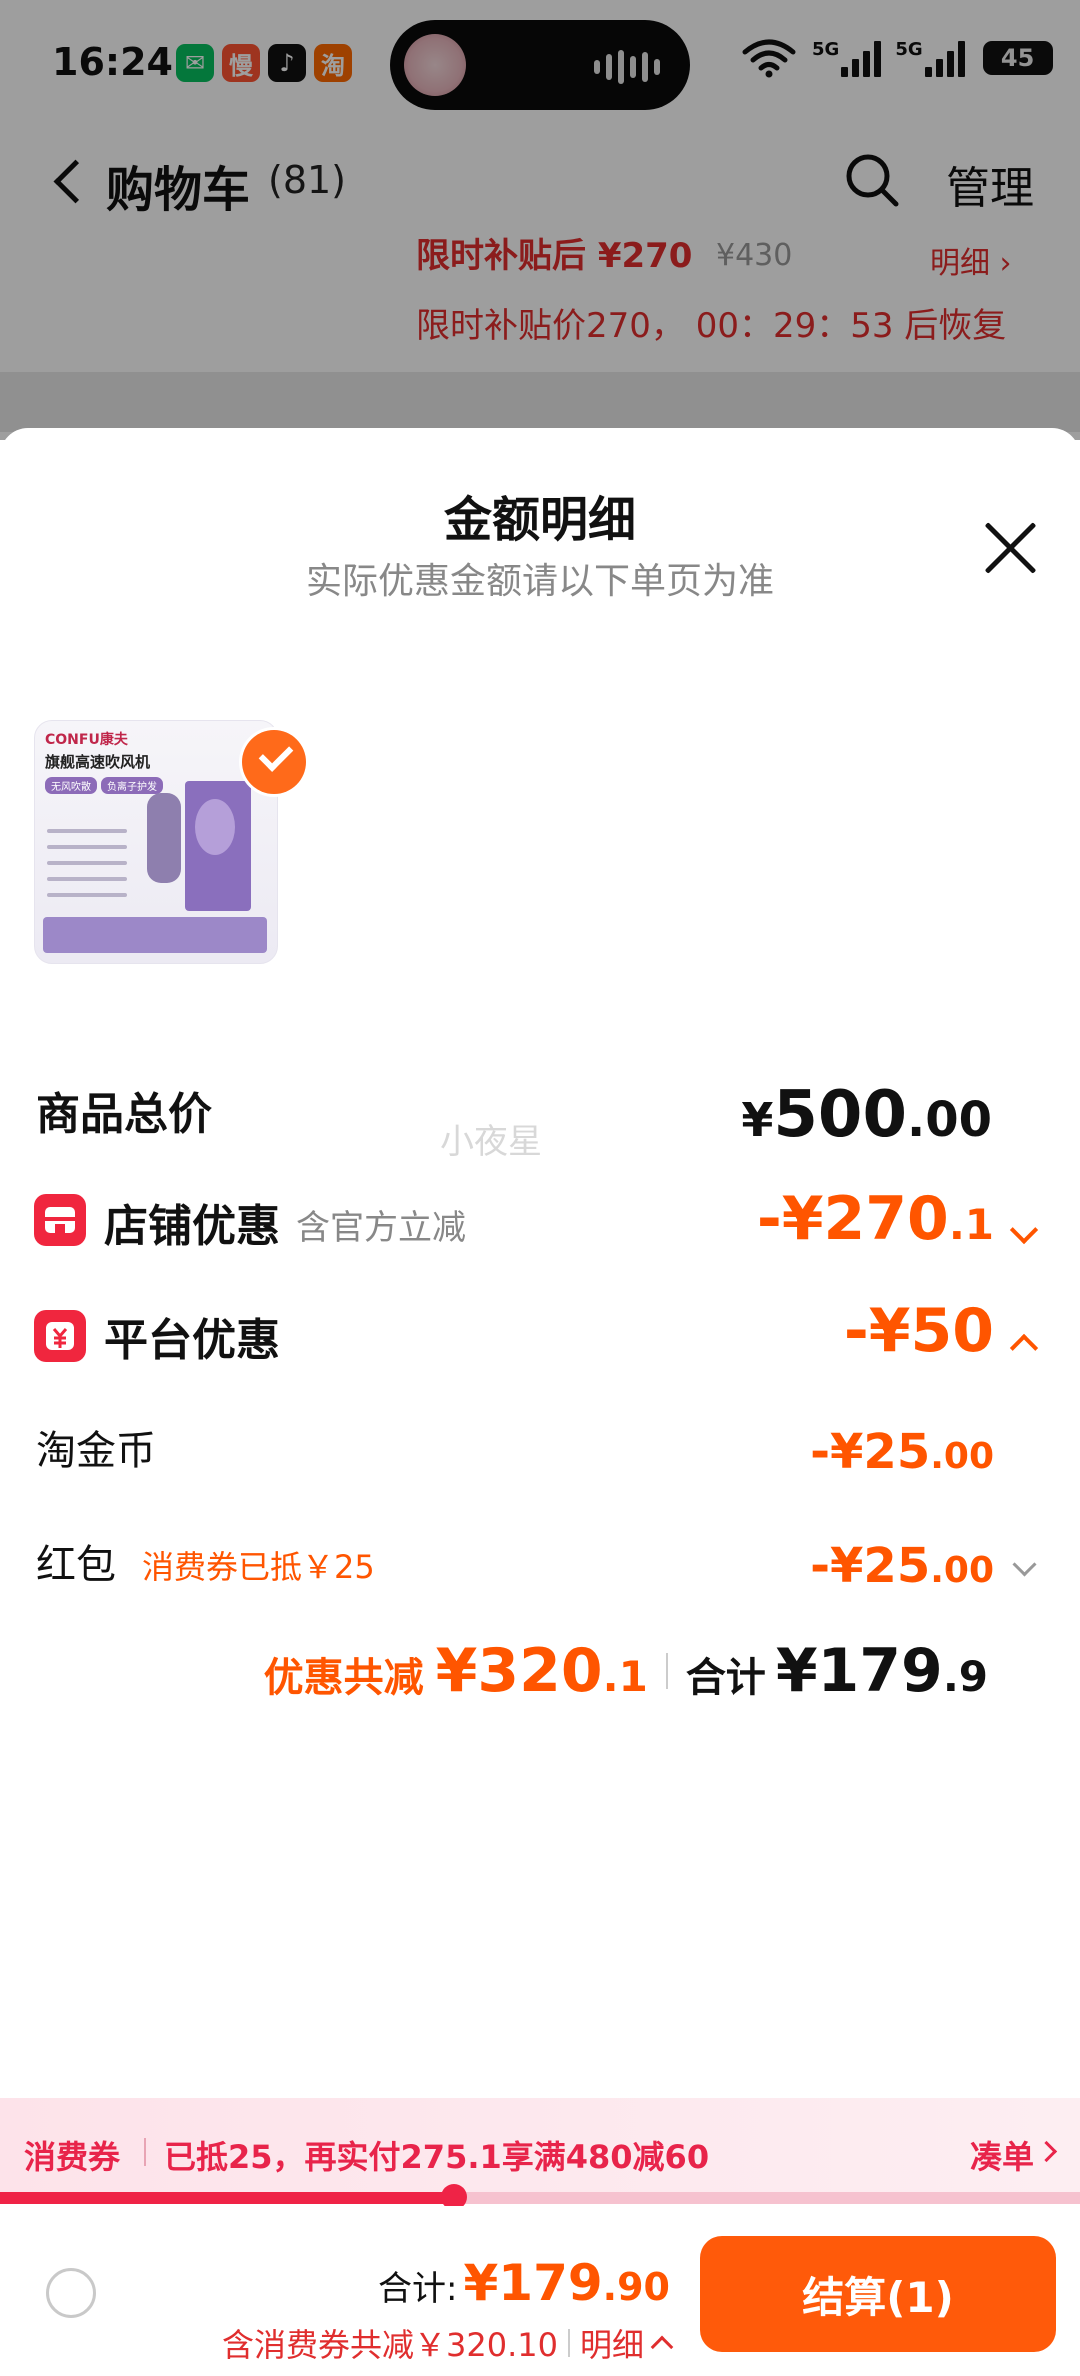 This screenshot has height=2376, width=1080. What do you see at coordinates (878, 2294) in the screenshot?
I see `checkout-button: 结算(1)` at bounding box center [878, 2294].